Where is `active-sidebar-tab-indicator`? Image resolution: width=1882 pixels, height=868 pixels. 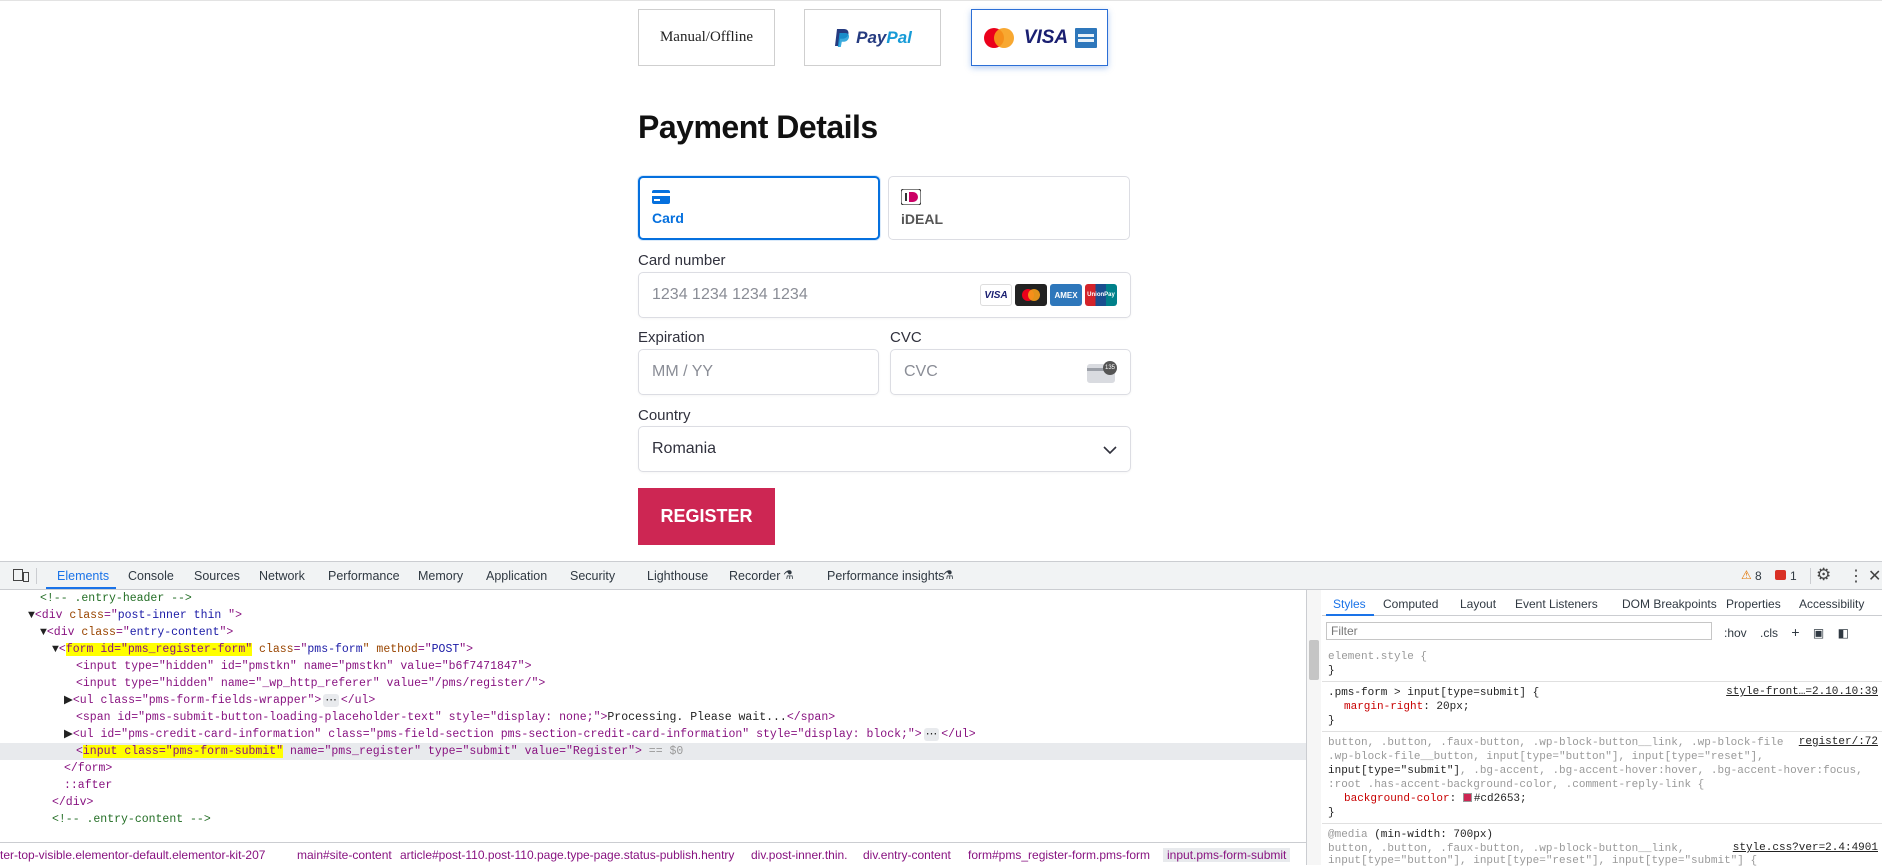
active-sidebar-tab-indicator is located at coordinates (1350, 615).